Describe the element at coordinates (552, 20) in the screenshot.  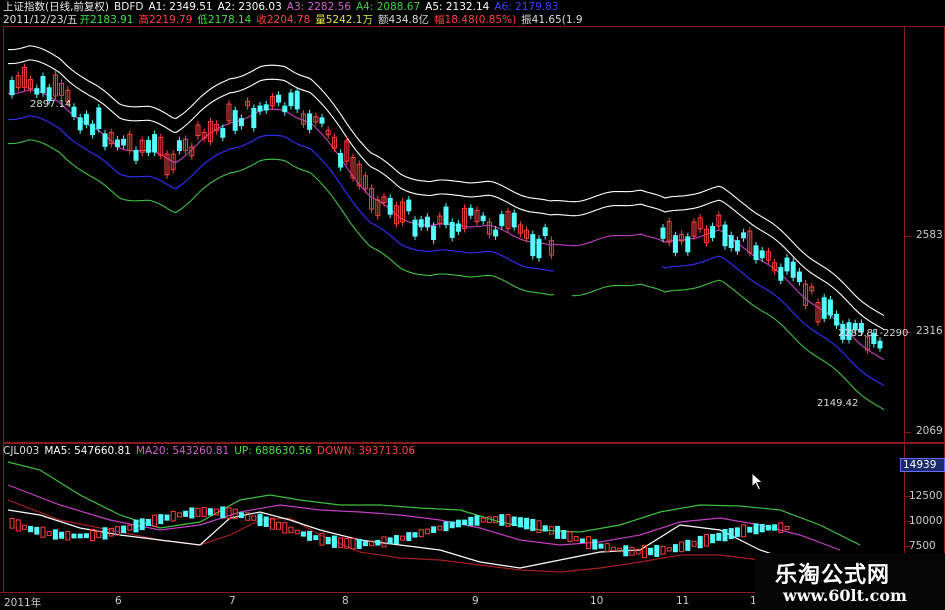
I see `info-amplitude: 振41.65(1.9` at that location.